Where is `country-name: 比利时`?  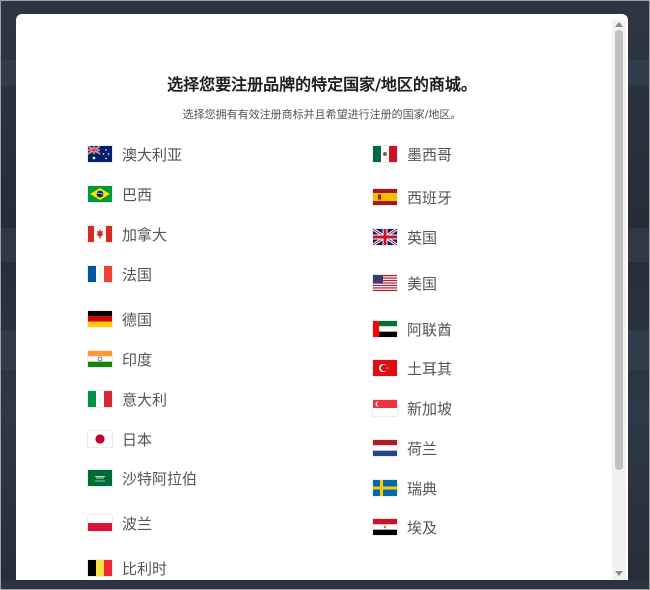 country-name: 比利时 is located at coordinates (145, 568).